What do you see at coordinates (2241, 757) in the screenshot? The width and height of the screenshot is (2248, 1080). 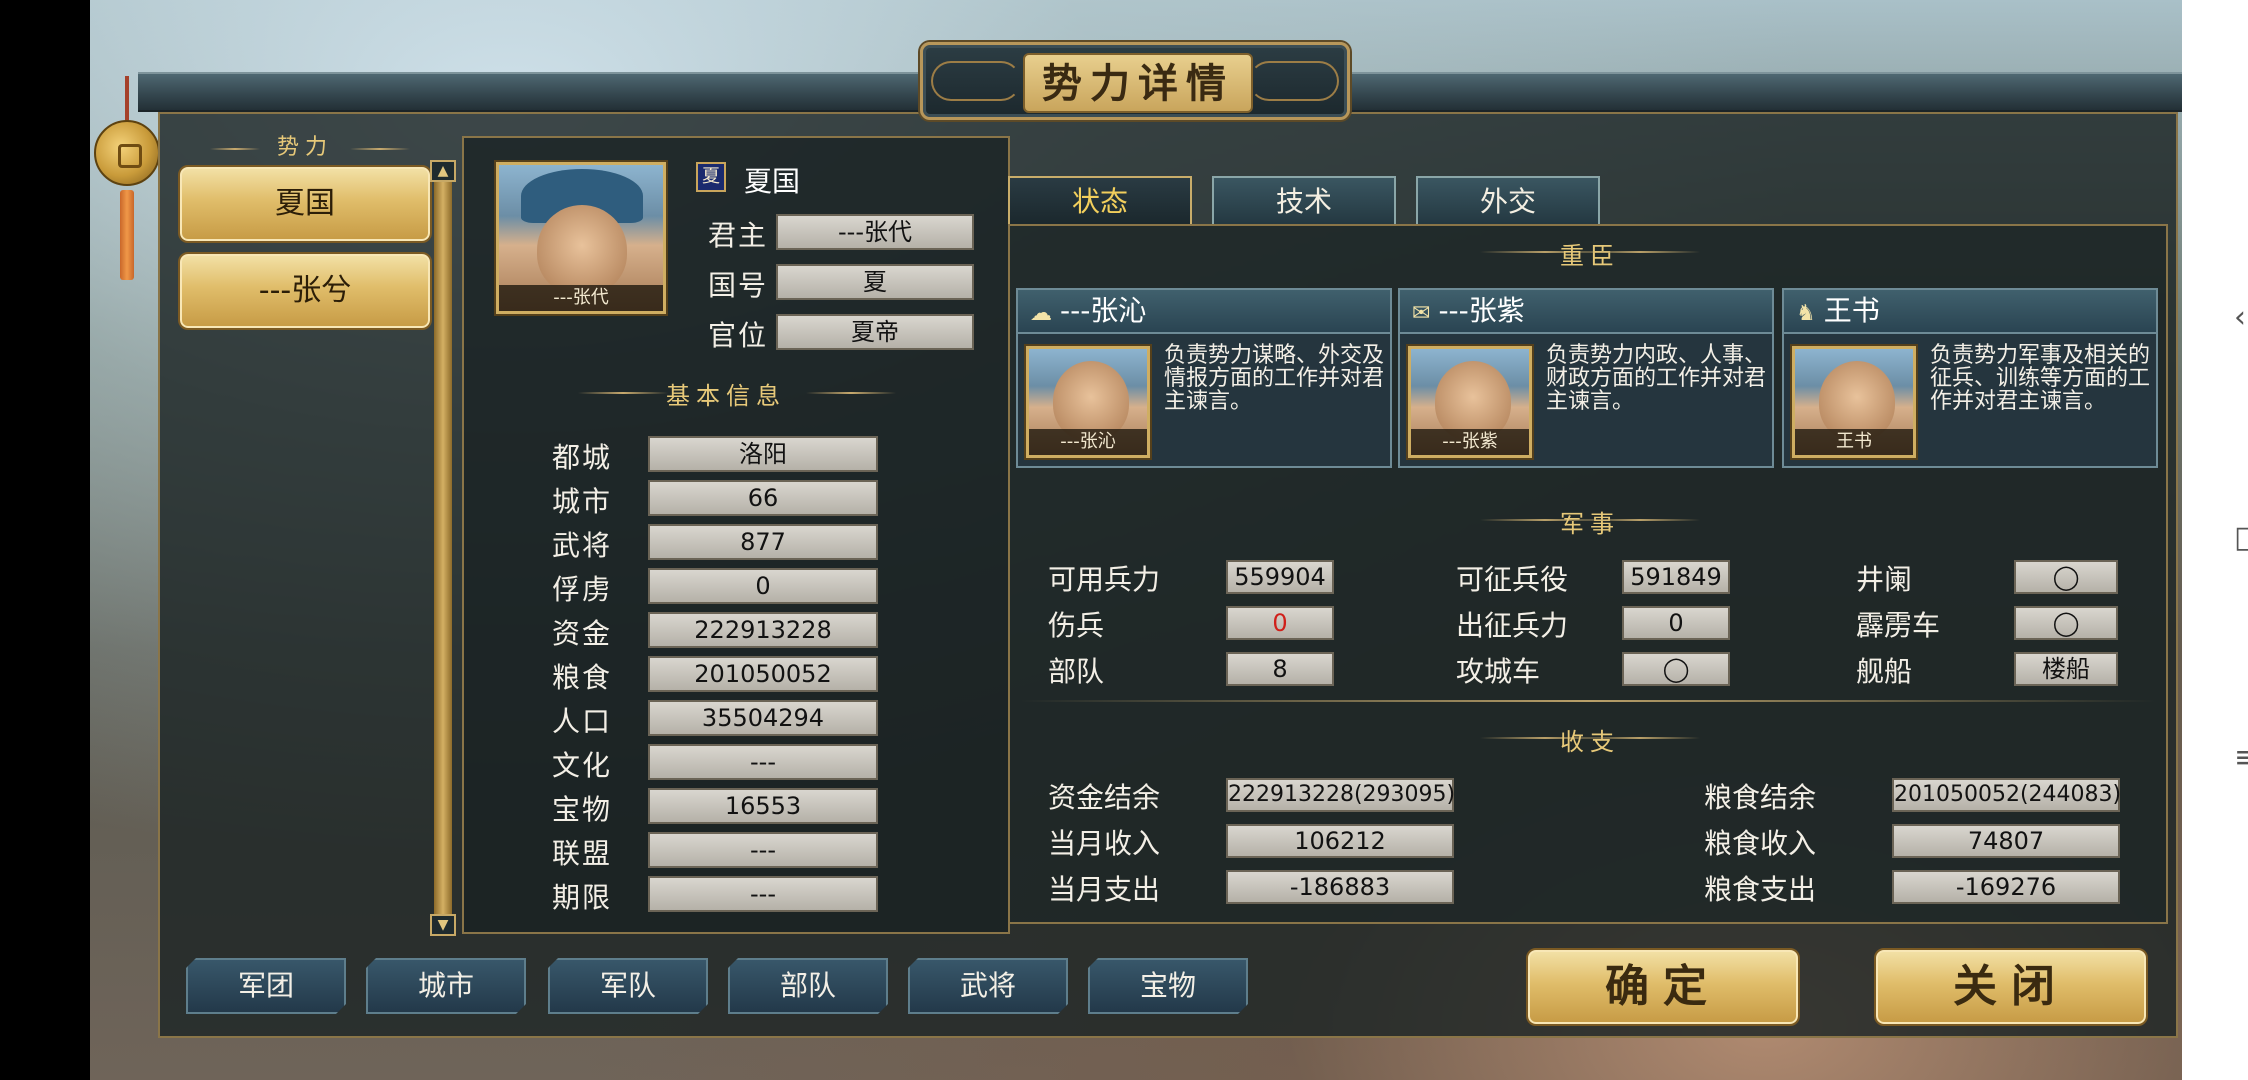 I see `menu-lines-icon: ≡` at bounding box center [2241, 757].